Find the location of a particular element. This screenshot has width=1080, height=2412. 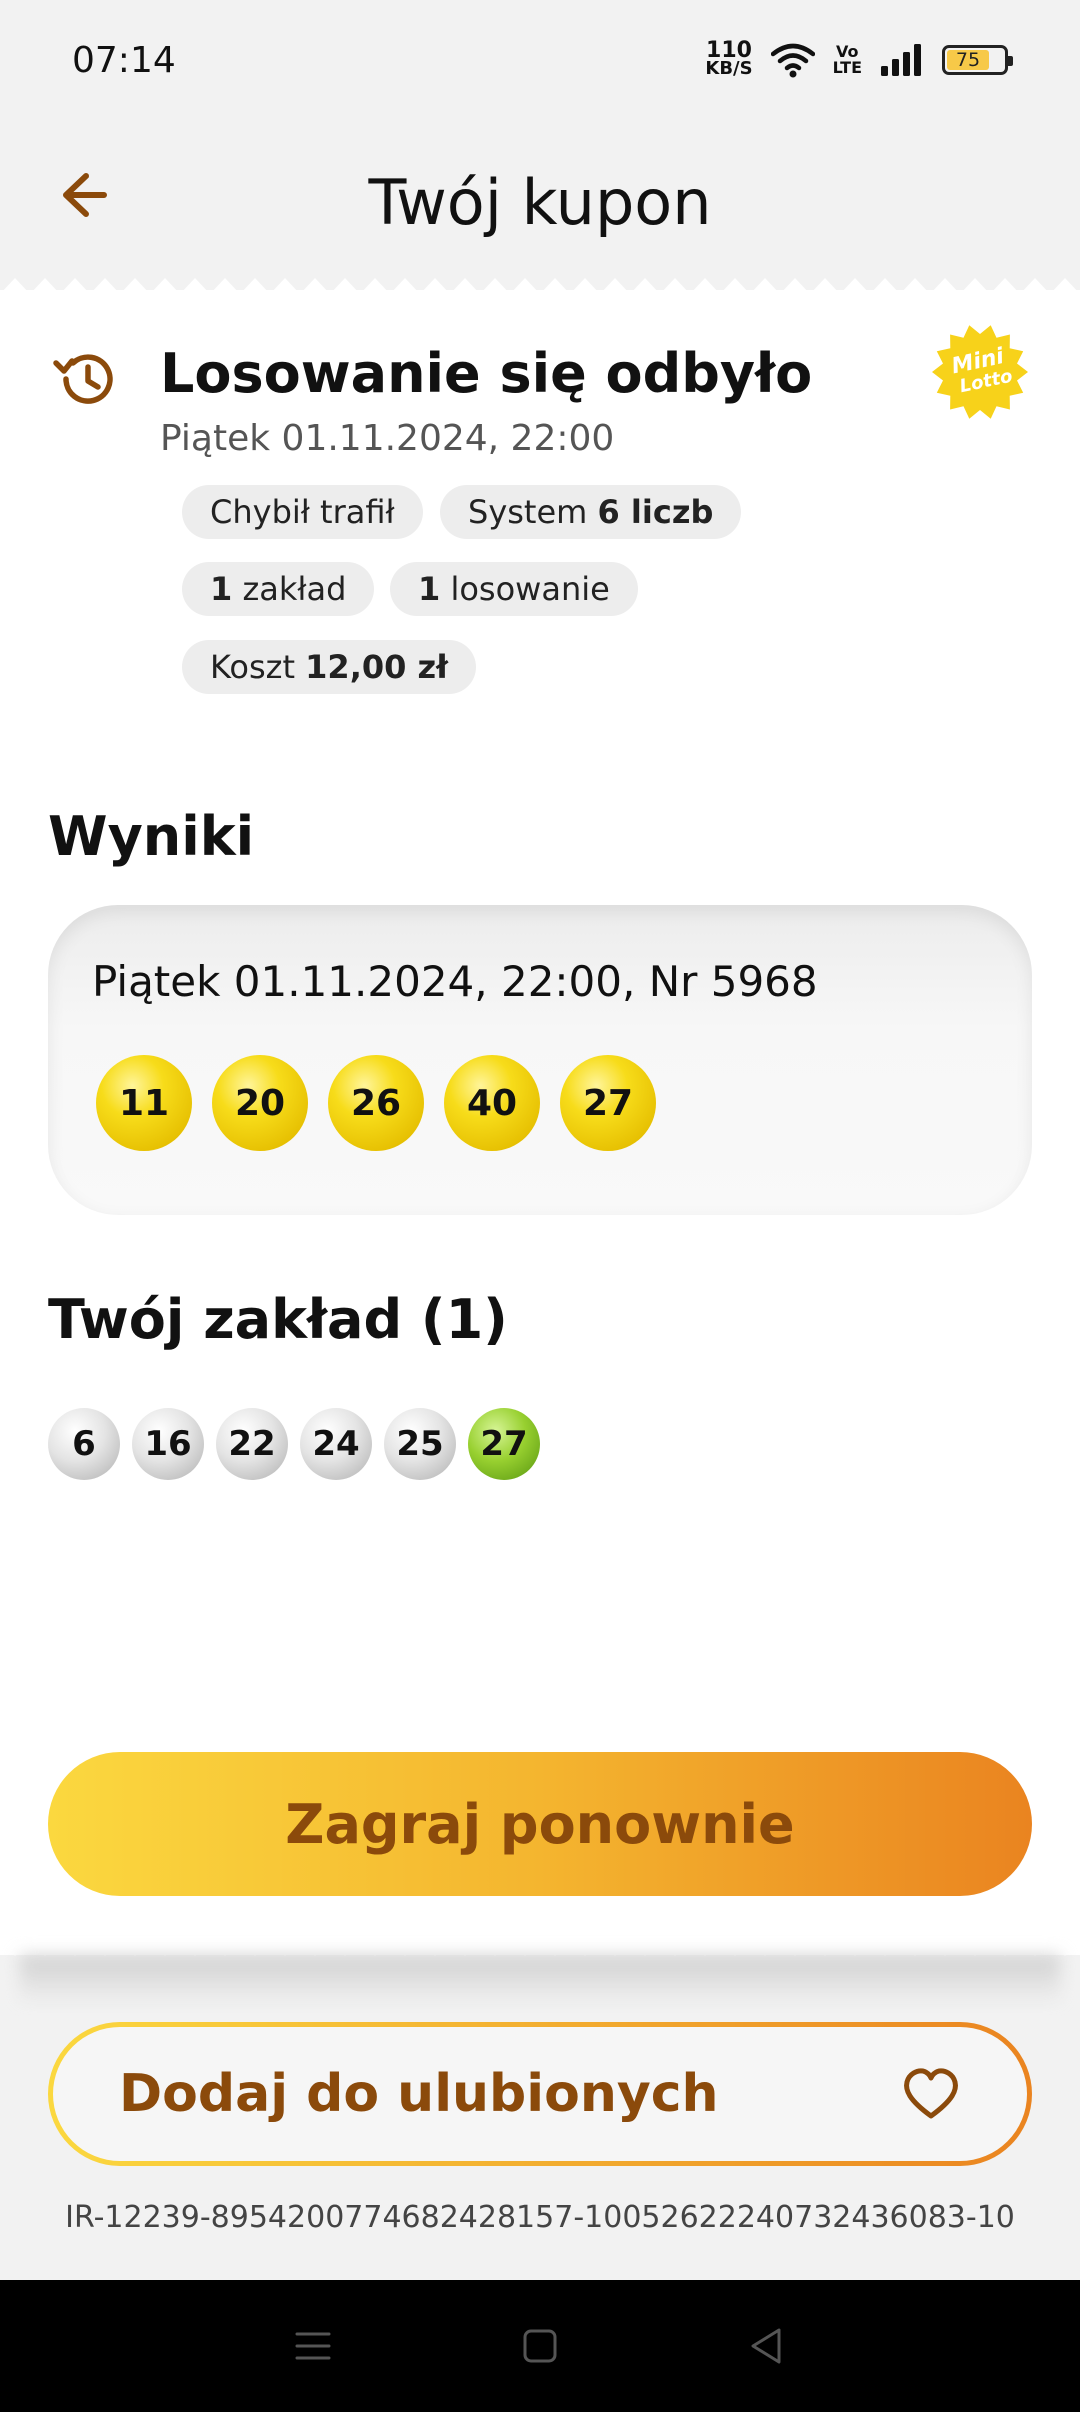

back-arrow-icon is located at coordinates (85, 195).